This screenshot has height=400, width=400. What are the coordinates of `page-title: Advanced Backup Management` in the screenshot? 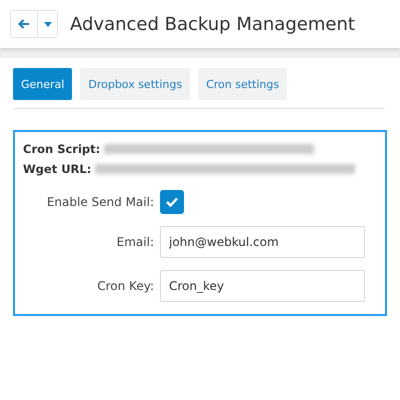 It's located at (212, 24).